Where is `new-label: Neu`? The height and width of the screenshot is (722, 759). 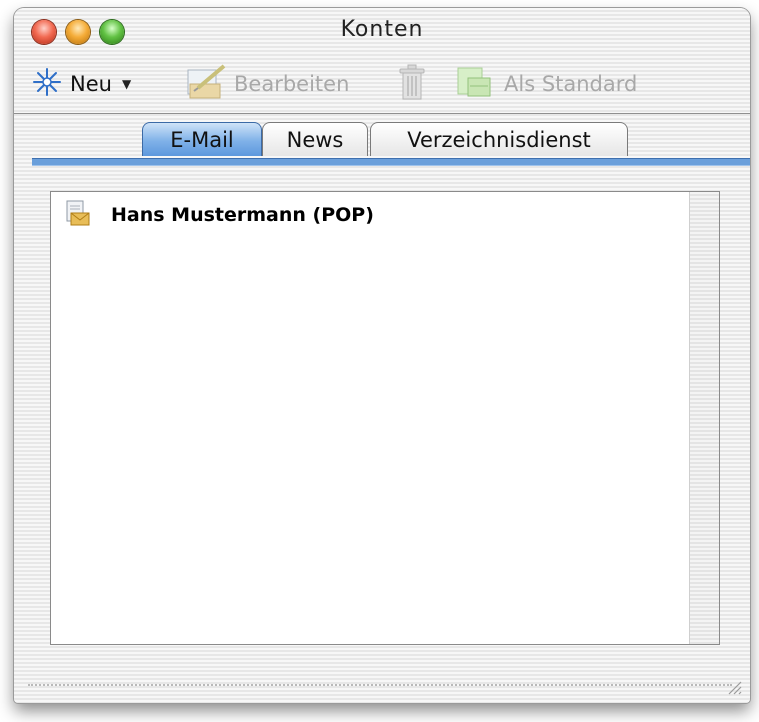
new-label: Neu is located at coordinates (91, 84).